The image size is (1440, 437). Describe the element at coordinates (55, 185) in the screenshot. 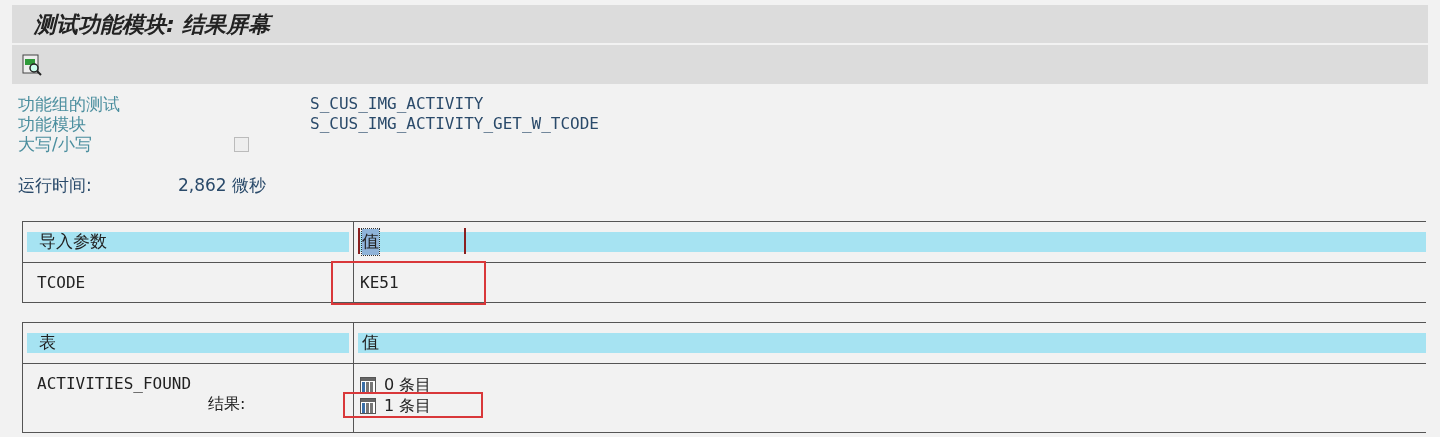

I see `runtime-label: 运行时间:` at that location.